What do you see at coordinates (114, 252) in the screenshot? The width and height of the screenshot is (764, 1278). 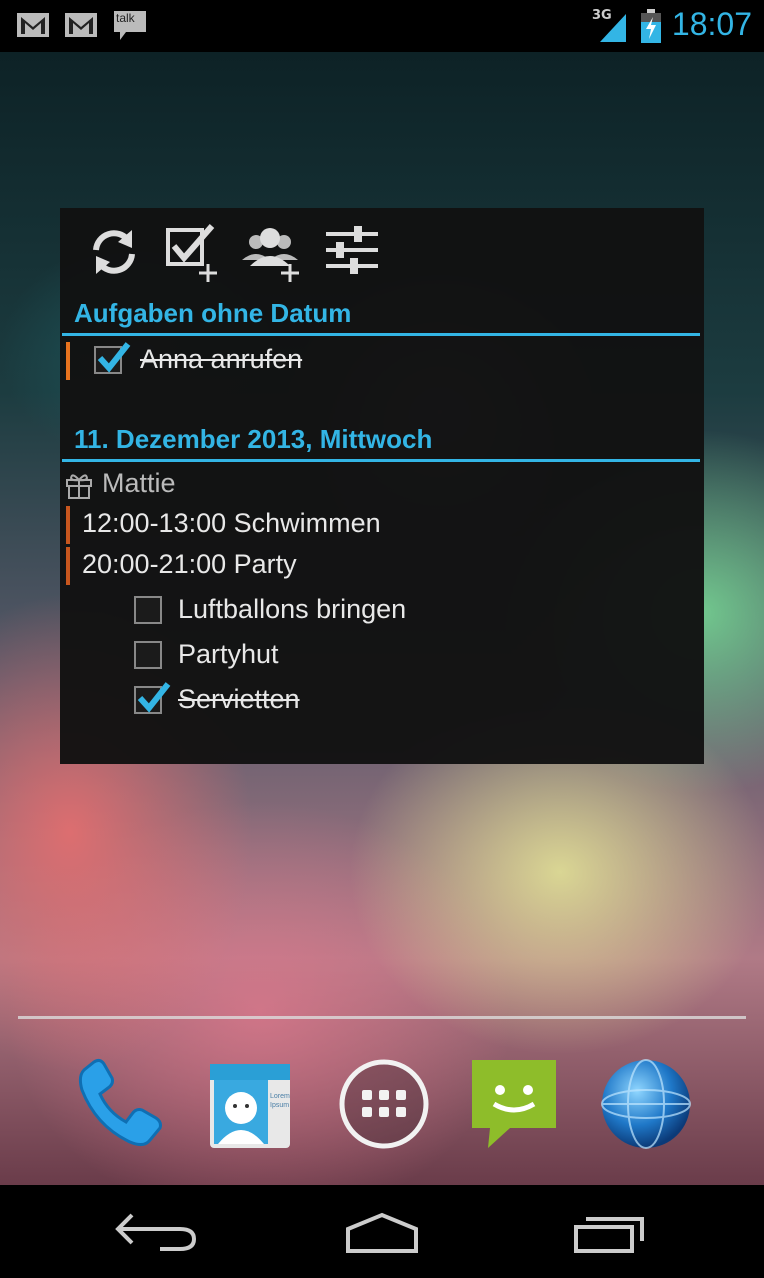 I see `refresh-icon` at bounding box center [114, 252].